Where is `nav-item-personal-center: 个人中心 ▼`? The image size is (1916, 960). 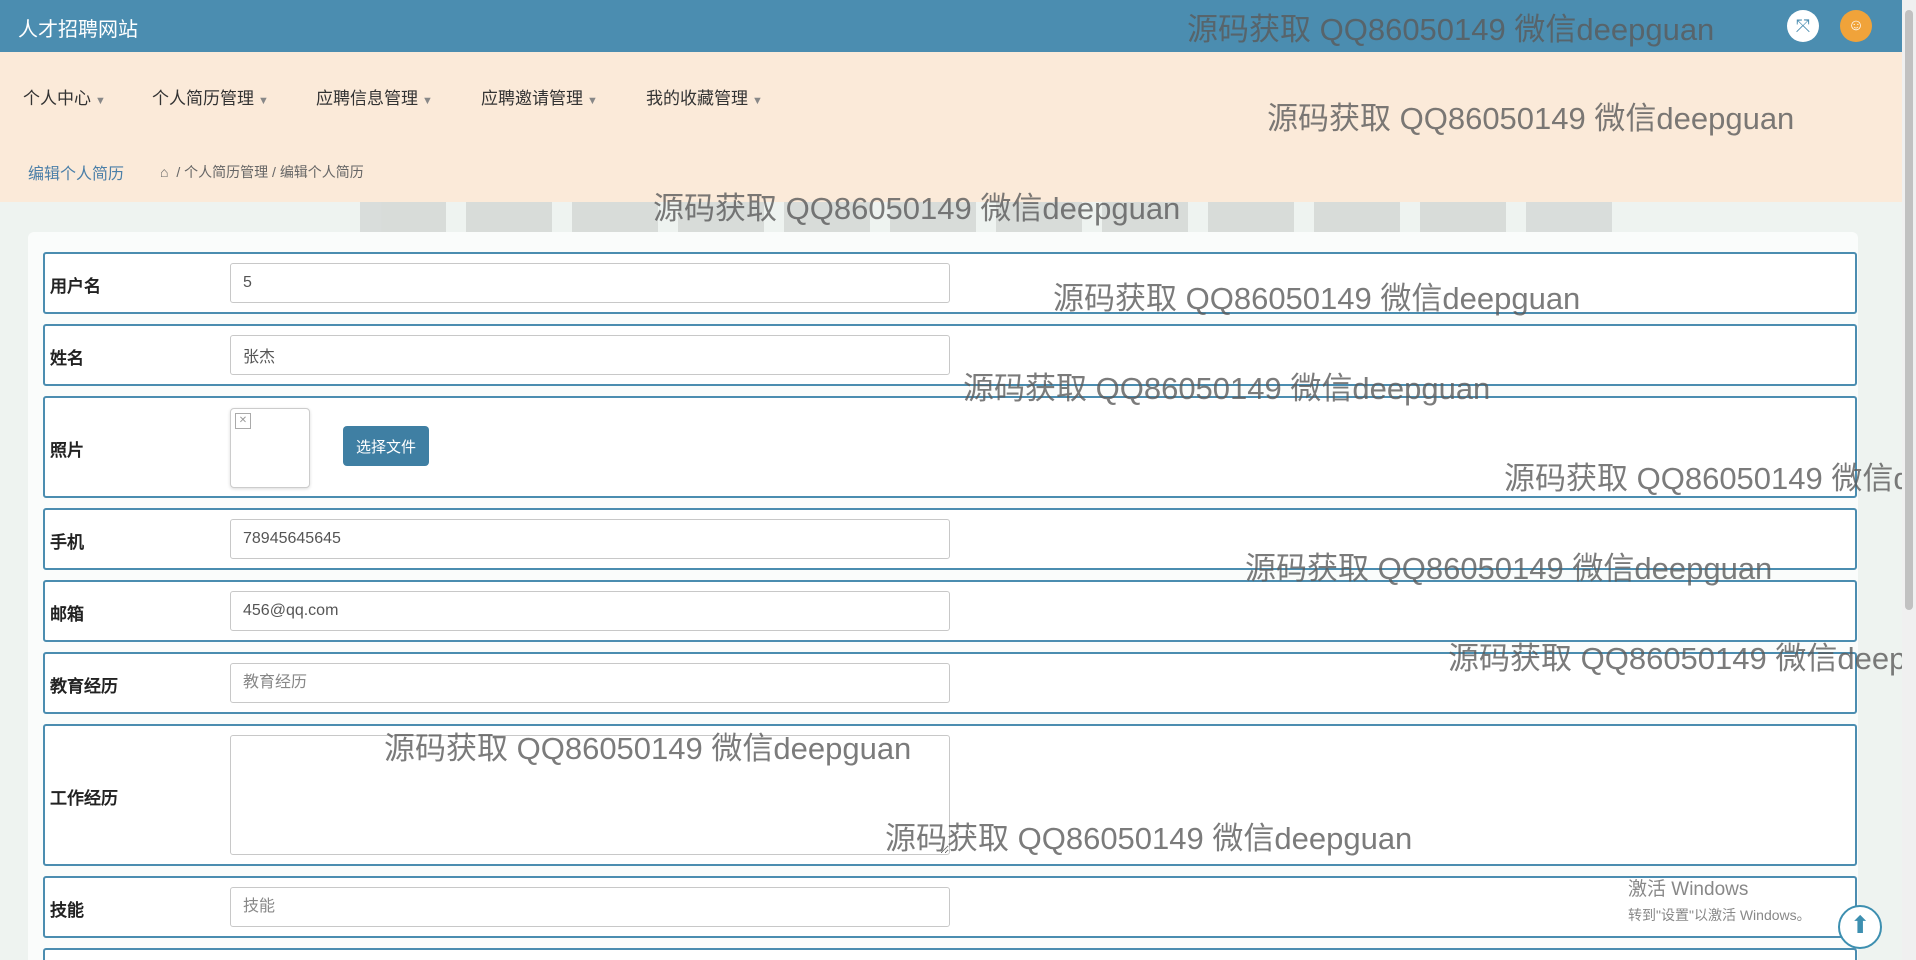 nav-item-personal-center: 个人中心 ▼ is located at coordinates (64, 96).